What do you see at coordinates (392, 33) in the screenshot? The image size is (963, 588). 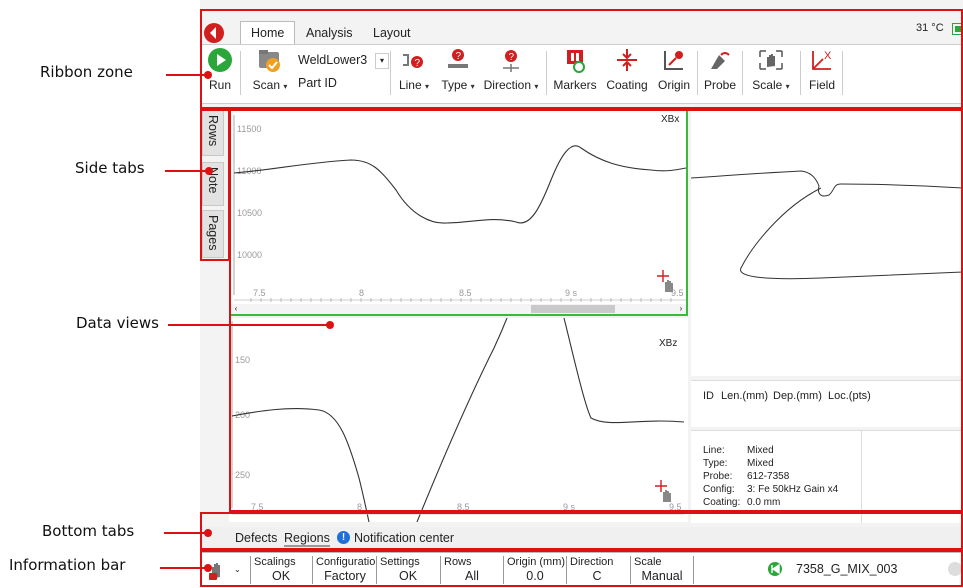 I see `tab-layout: Layout` at bounding box center [392, 33].